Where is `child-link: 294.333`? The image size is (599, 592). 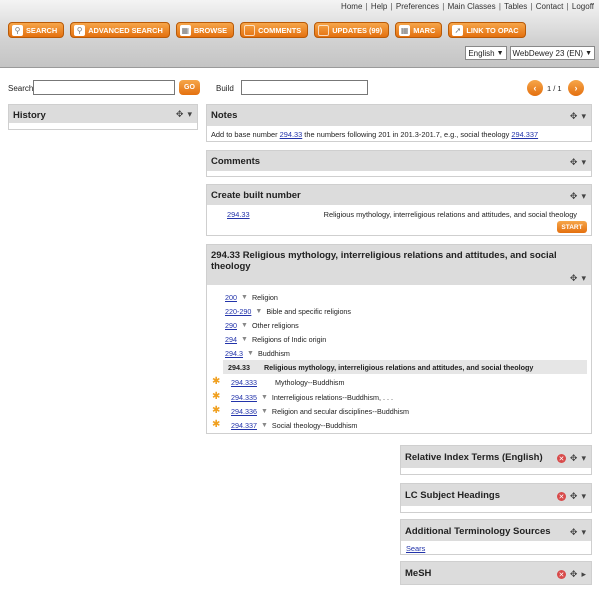
child-link: 294.333 is located at coordinates (244, 382).